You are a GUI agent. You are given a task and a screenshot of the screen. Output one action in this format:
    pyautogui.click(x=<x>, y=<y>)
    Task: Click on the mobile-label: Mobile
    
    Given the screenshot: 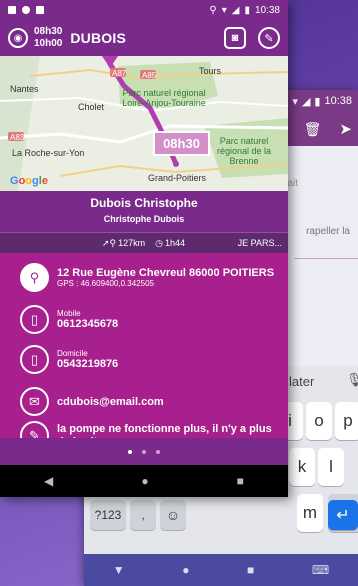 What is the action you would take?
    pyautogui.click(x=69, y=313)
    